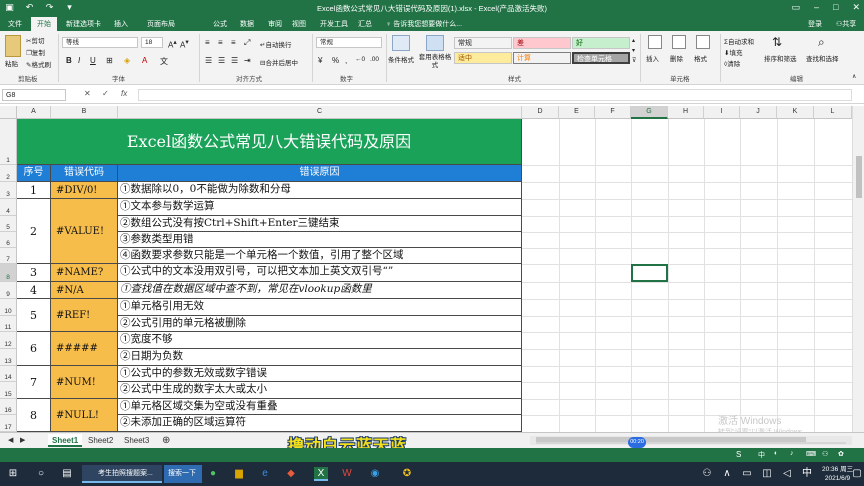 The height and width of the screenshot is (486, 864). I want to click on cut-button: ✂剪切, so click(35, 40).